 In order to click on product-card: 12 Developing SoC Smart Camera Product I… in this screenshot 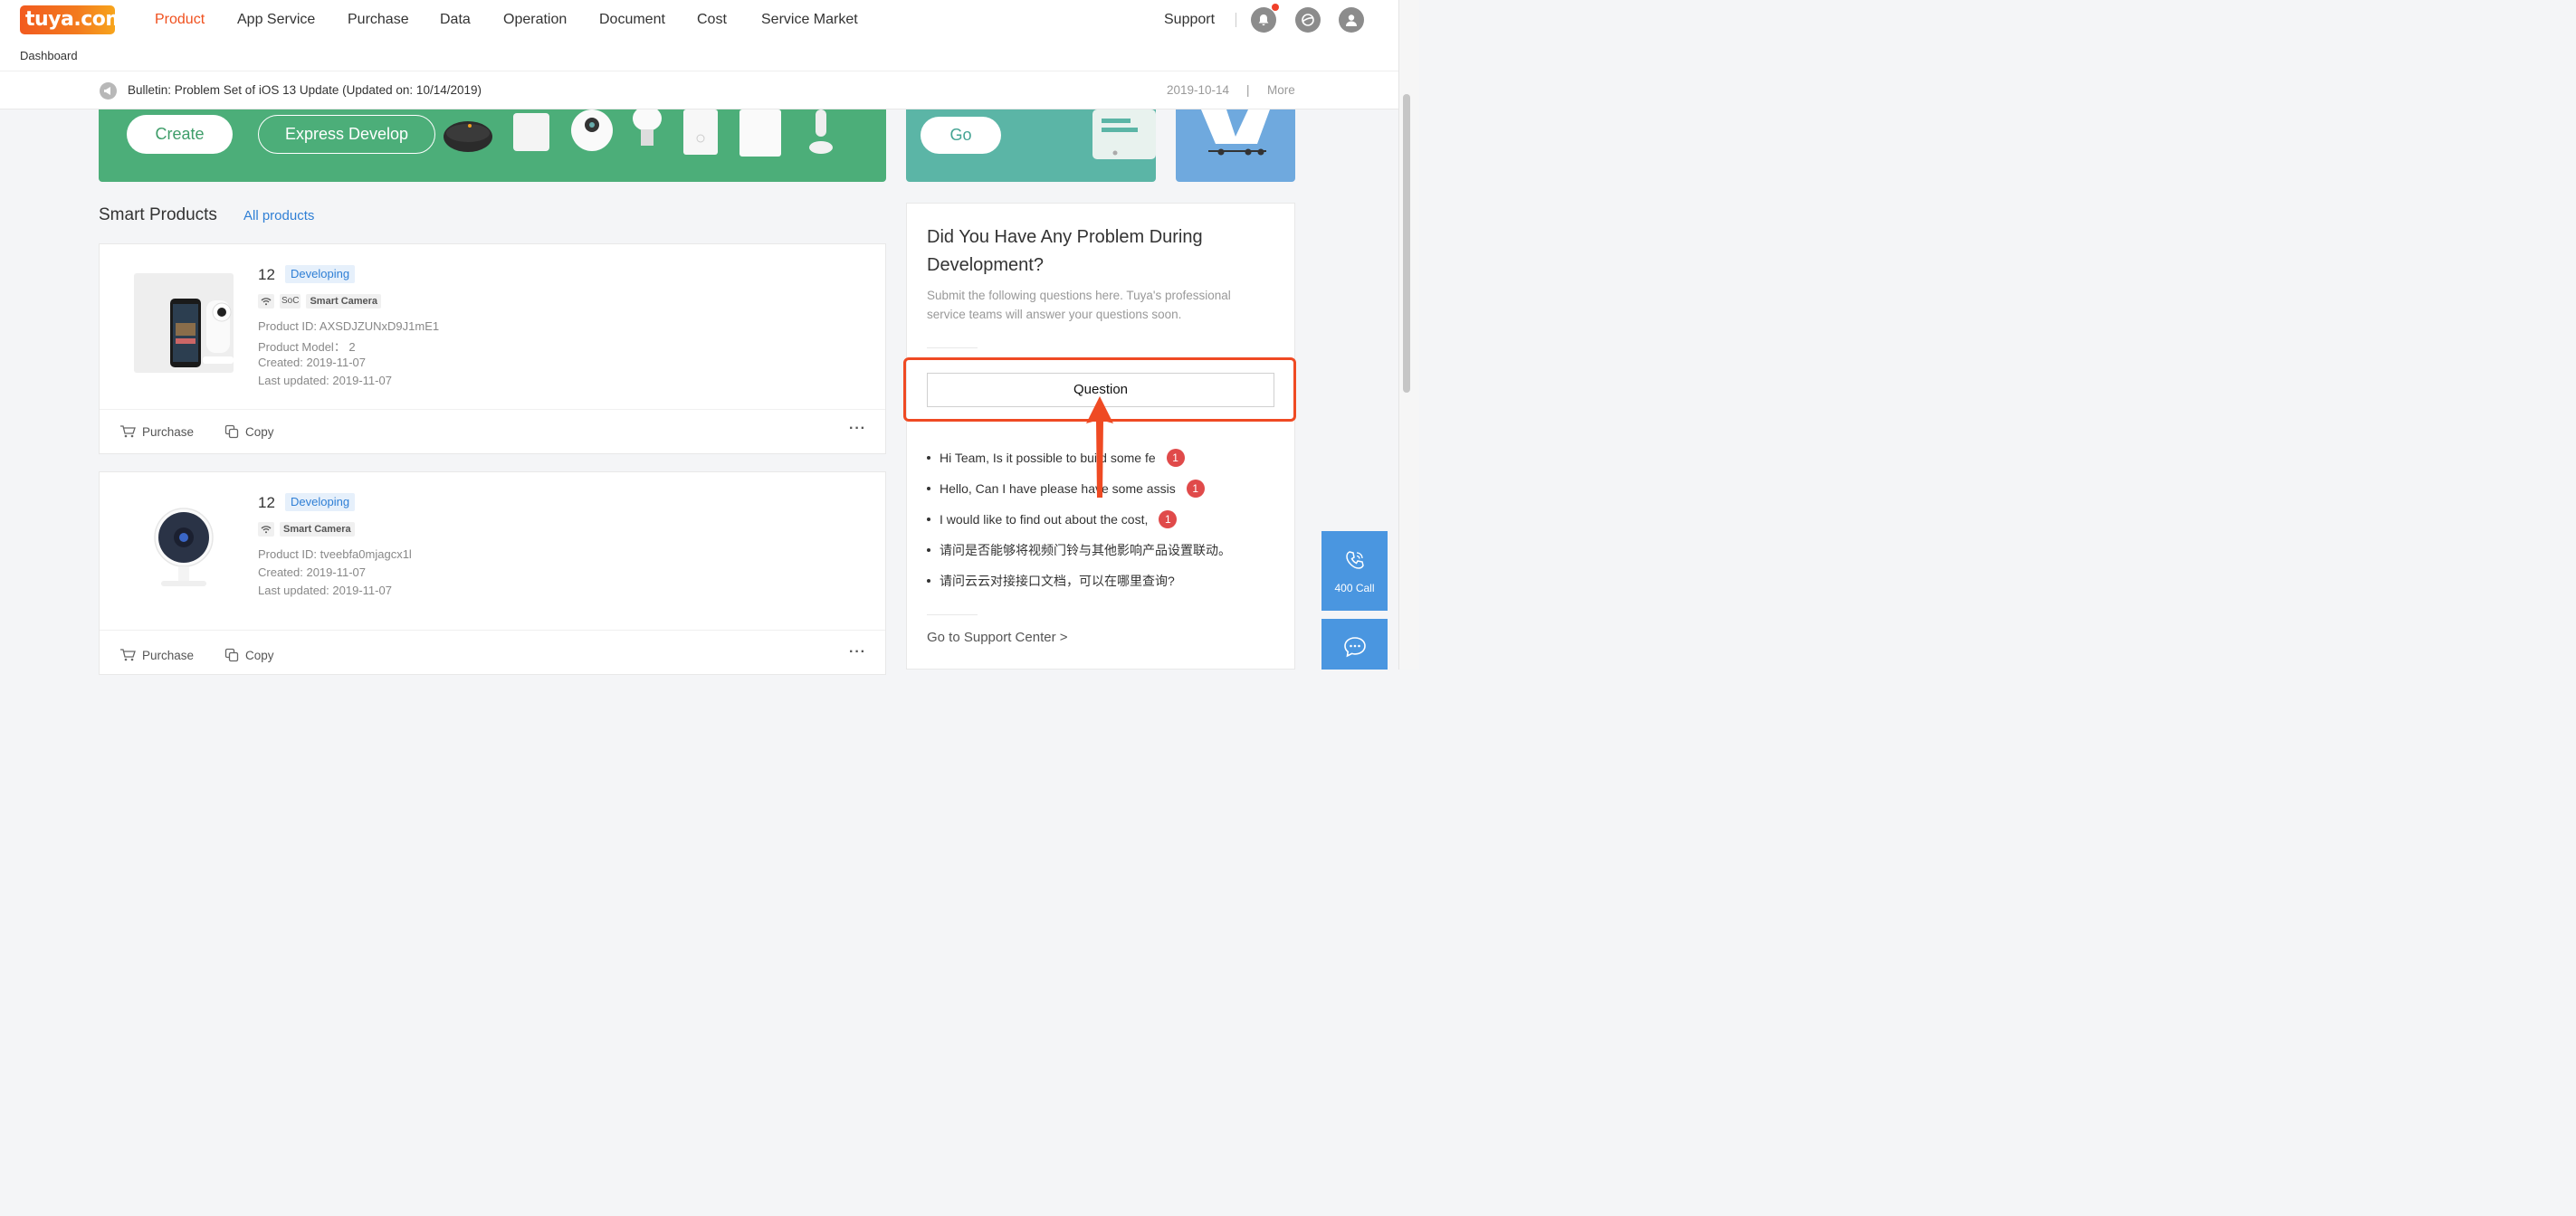, I will do `click(493, 349)`.